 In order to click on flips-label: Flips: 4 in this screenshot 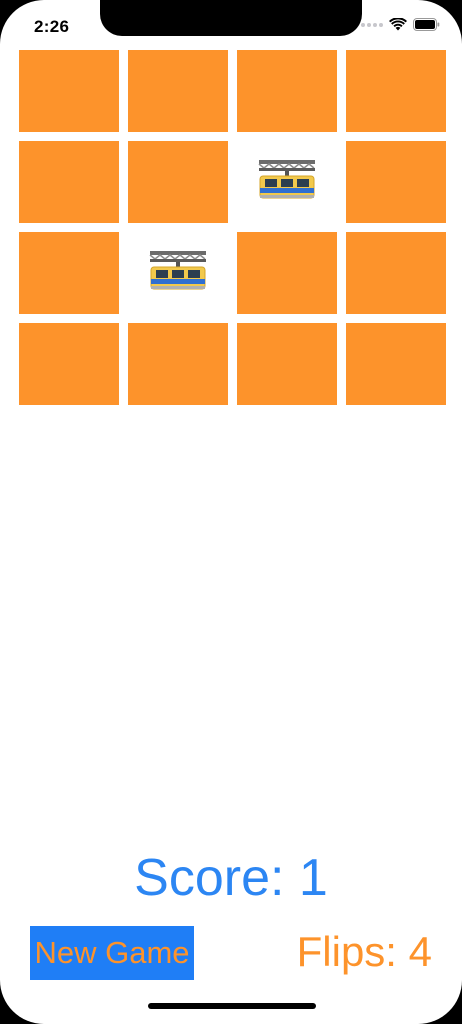, I will do `click(364, 951)`.